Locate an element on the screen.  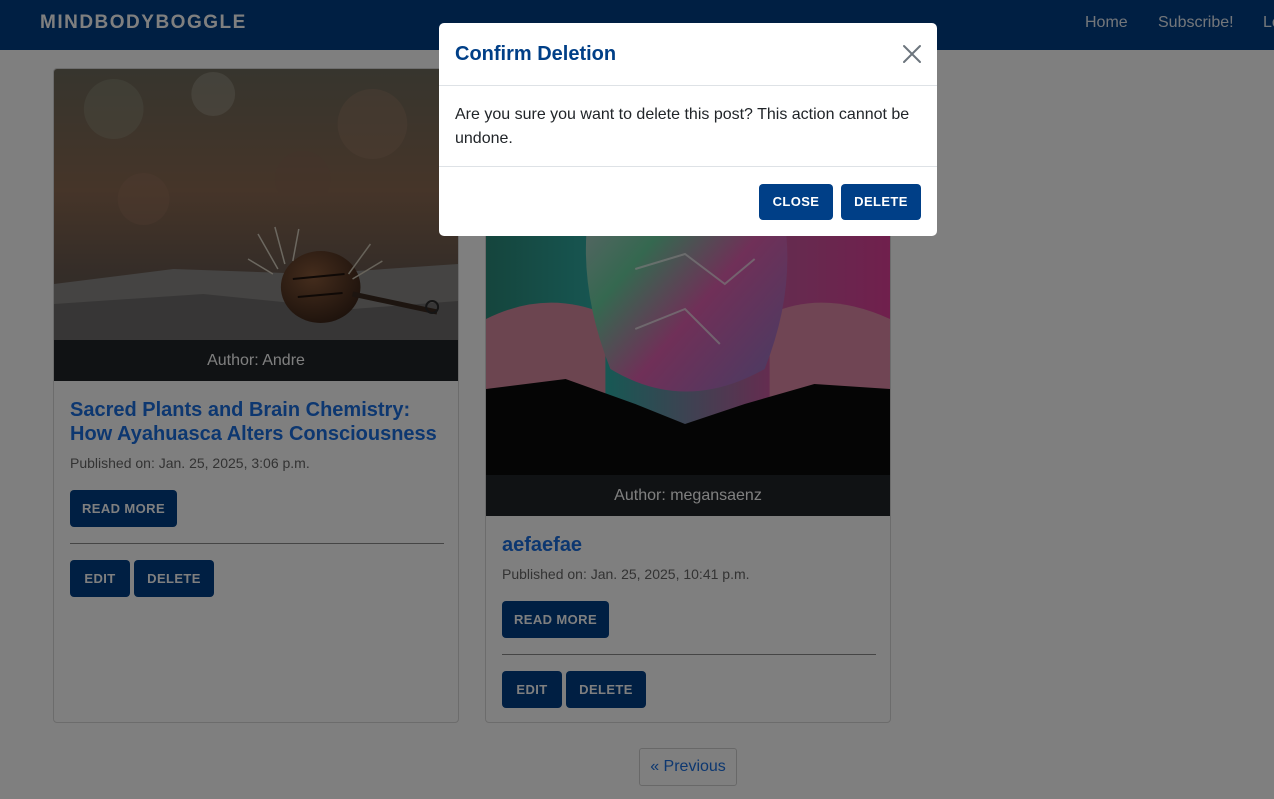
close-icon is located at coordinates (912, 54).